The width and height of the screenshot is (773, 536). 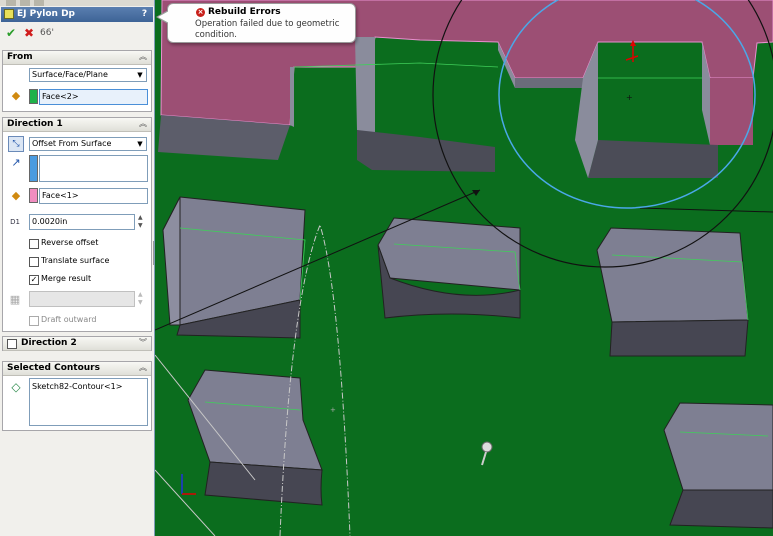 What do you see at coordinates (77, 33) in the screenshot?
I see `action-bar: ✔ ✖ 66'` at bounding box center [77, 33].